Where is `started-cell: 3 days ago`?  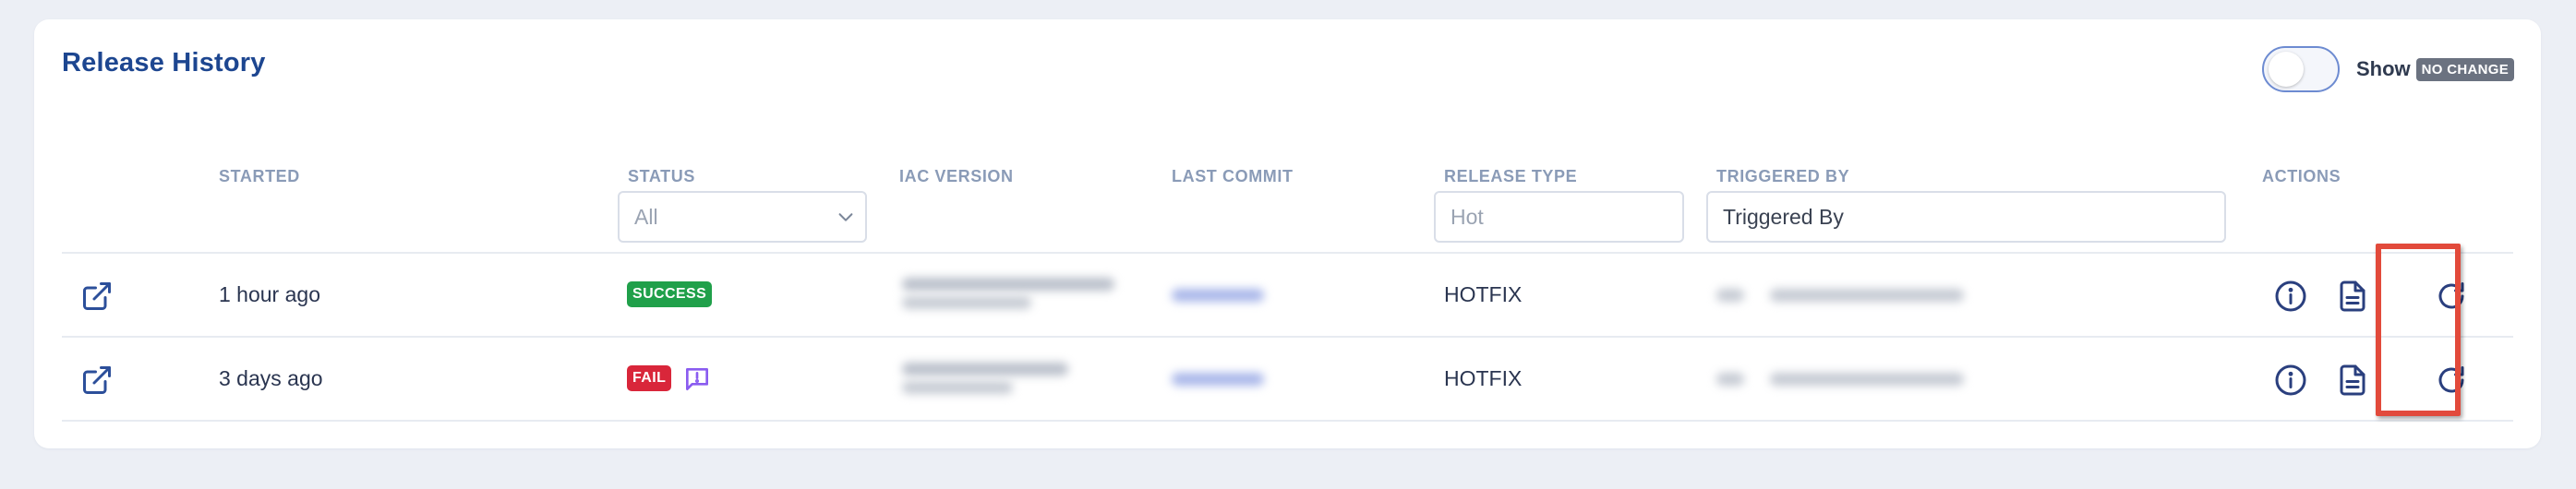
started-cell: 3 days ago is located at coordinates (271, 378).